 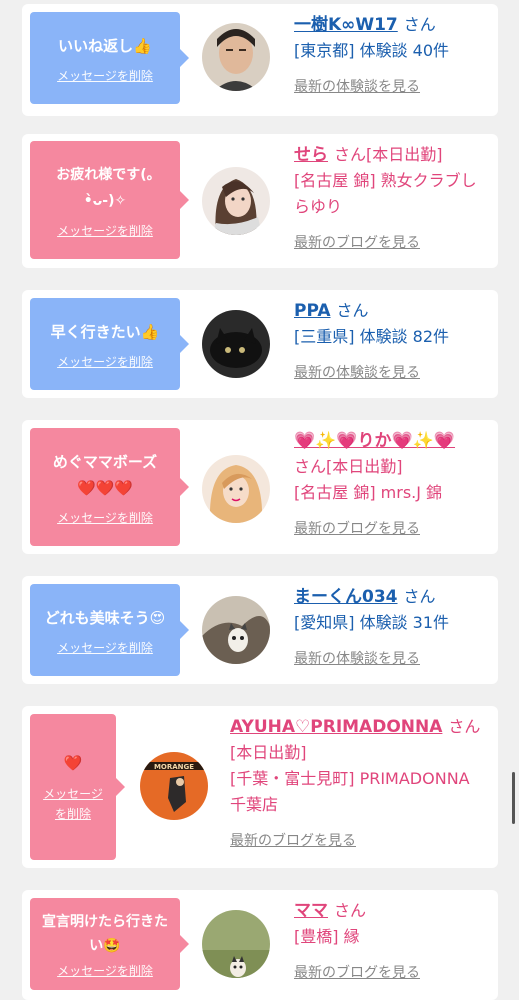 I want to click on message-text: どれも美味そう😍, so click(x=105, y=617).